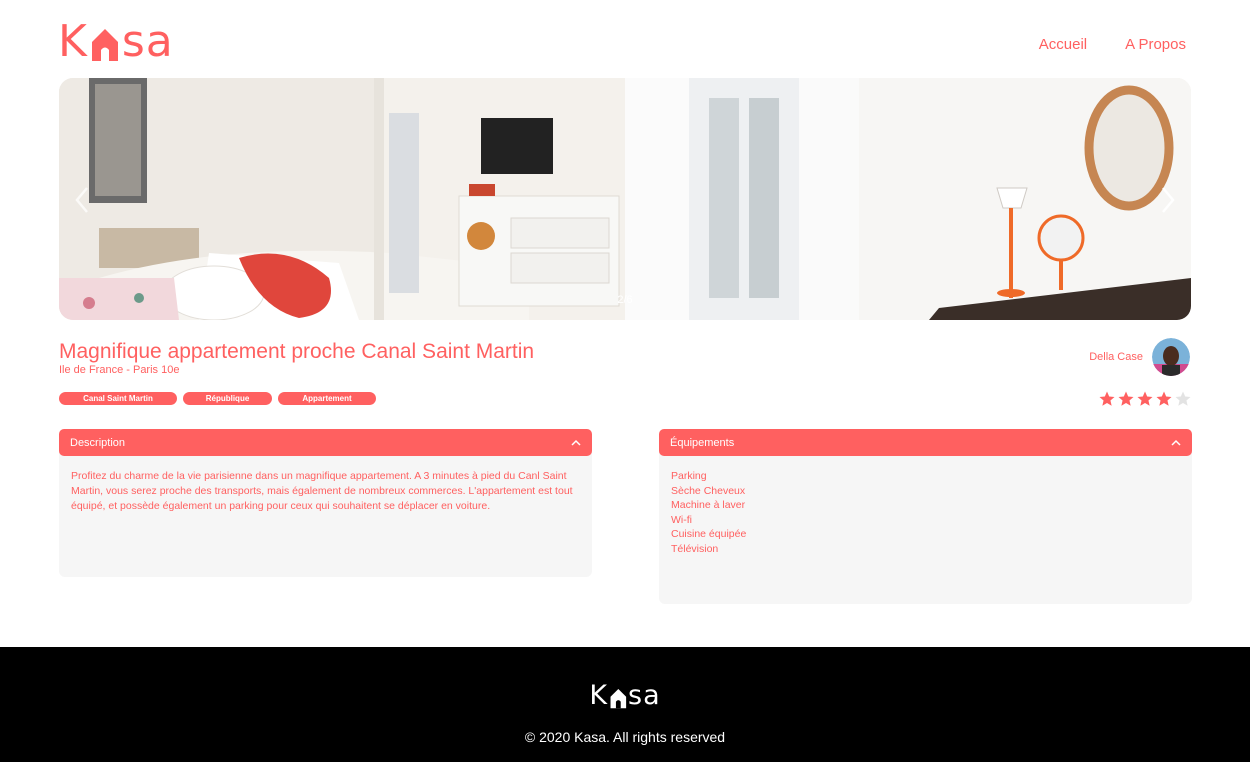 This screenshot has height=762, width=1250. I want to click on rating-stars, so click(1145, 399).